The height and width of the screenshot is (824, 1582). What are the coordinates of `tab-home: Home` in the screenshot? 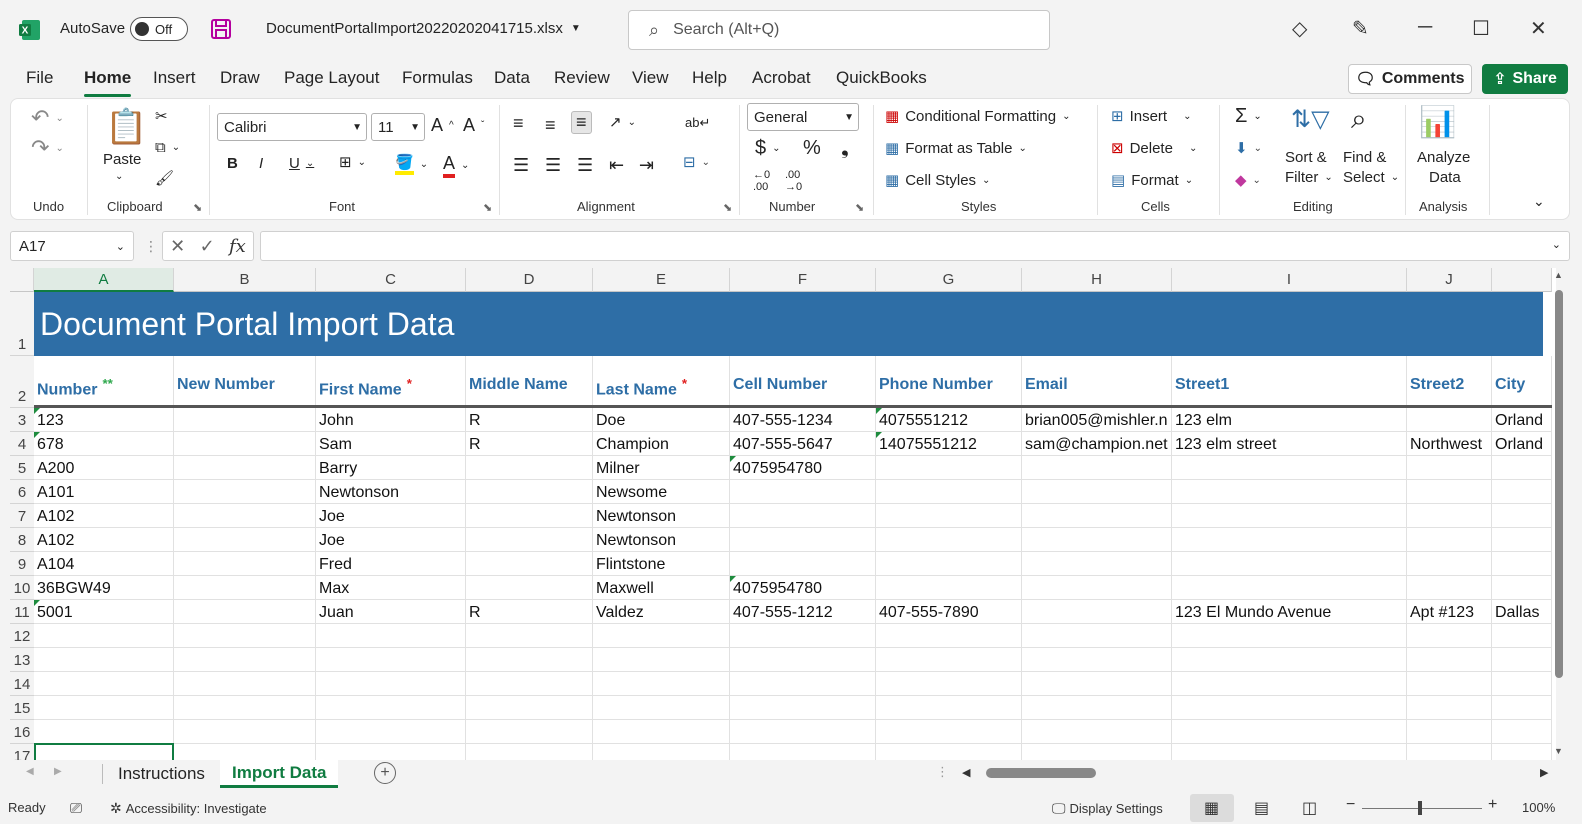 It's located at (108, 82).